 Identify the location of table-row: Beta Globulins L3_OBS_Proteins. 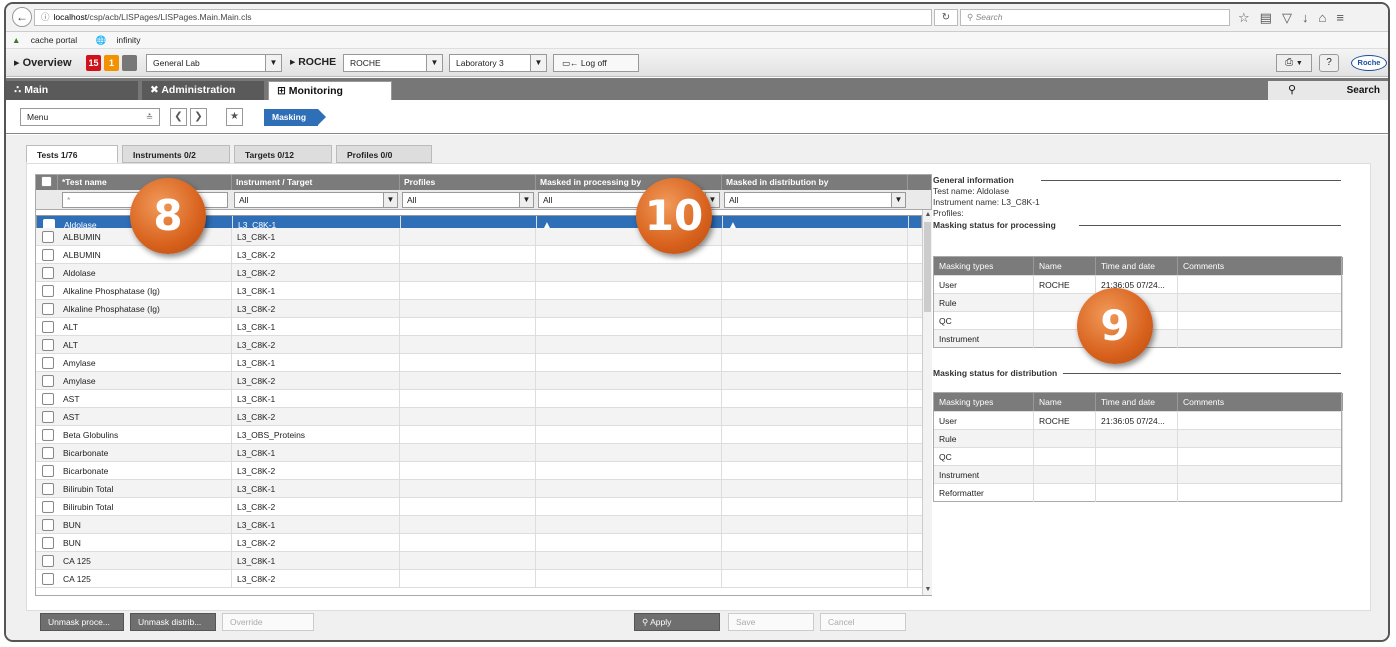
(479, 435).